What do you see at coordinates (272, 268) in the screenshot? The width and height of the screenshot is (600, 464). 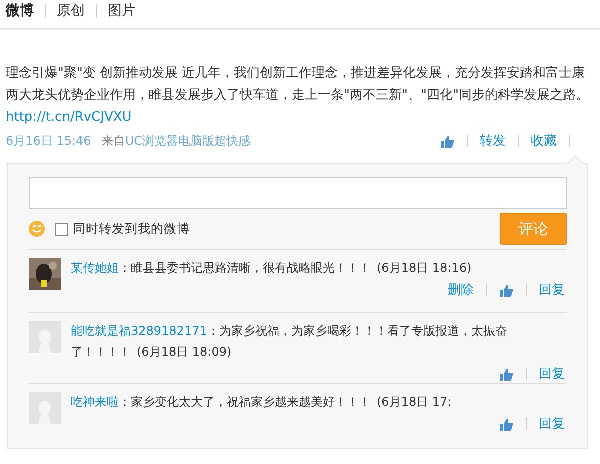 I see `comment-text: 某传她姐：睢县县委书记思路清晰，很有战略眼光！！！ (6月18日 18:16)` at bounding box center [272, 268].